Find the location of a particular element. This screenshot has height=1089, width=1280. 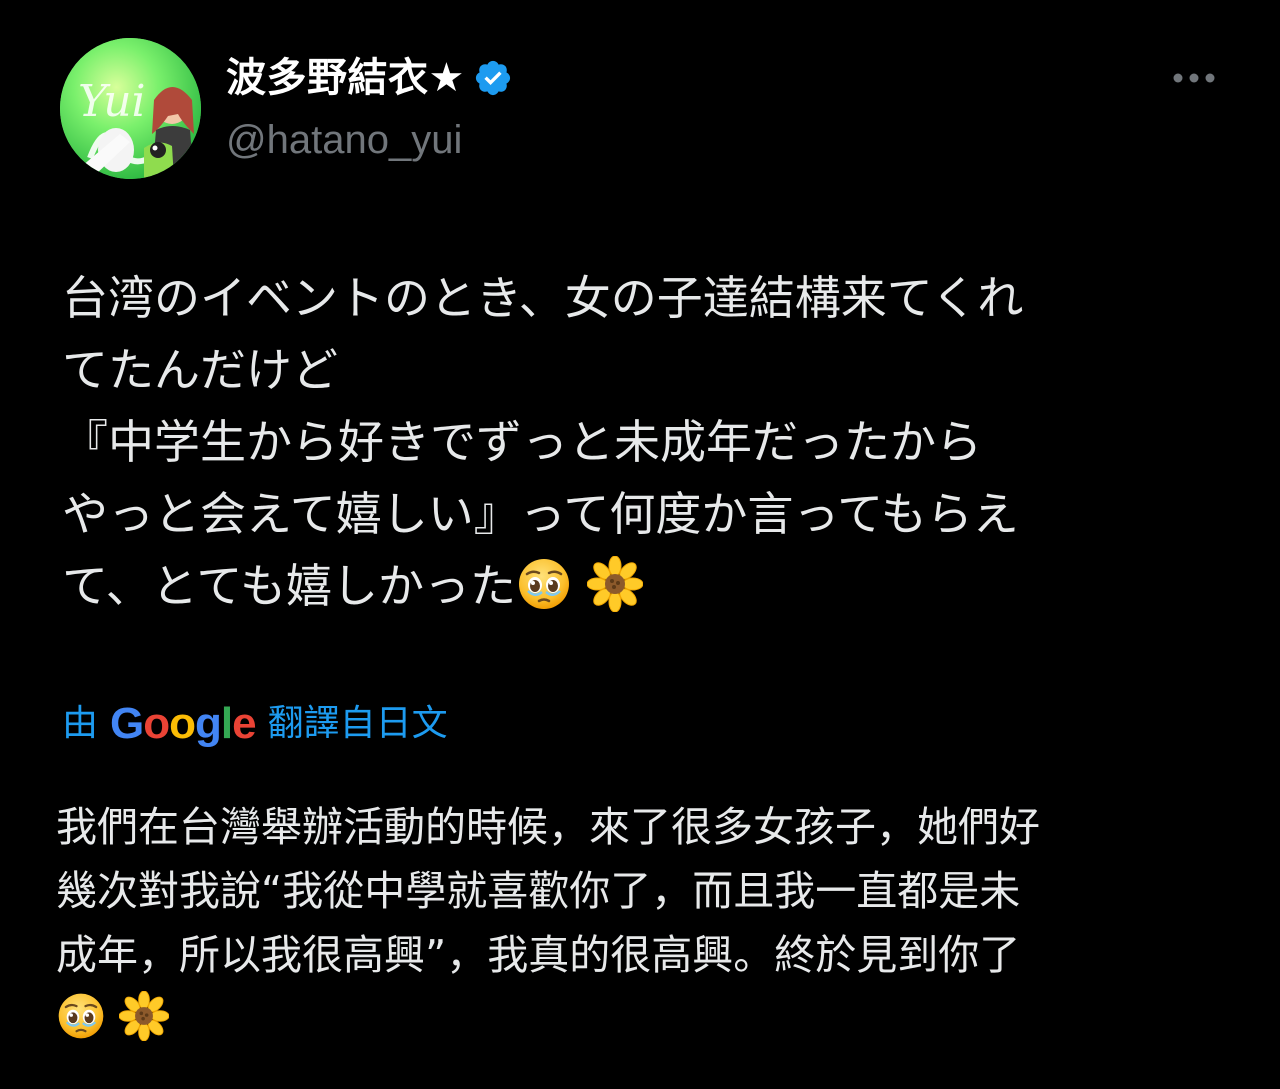

tweet-line: 『中学生から好きでずっと未成年だったから is located at coordinates (522, 442).